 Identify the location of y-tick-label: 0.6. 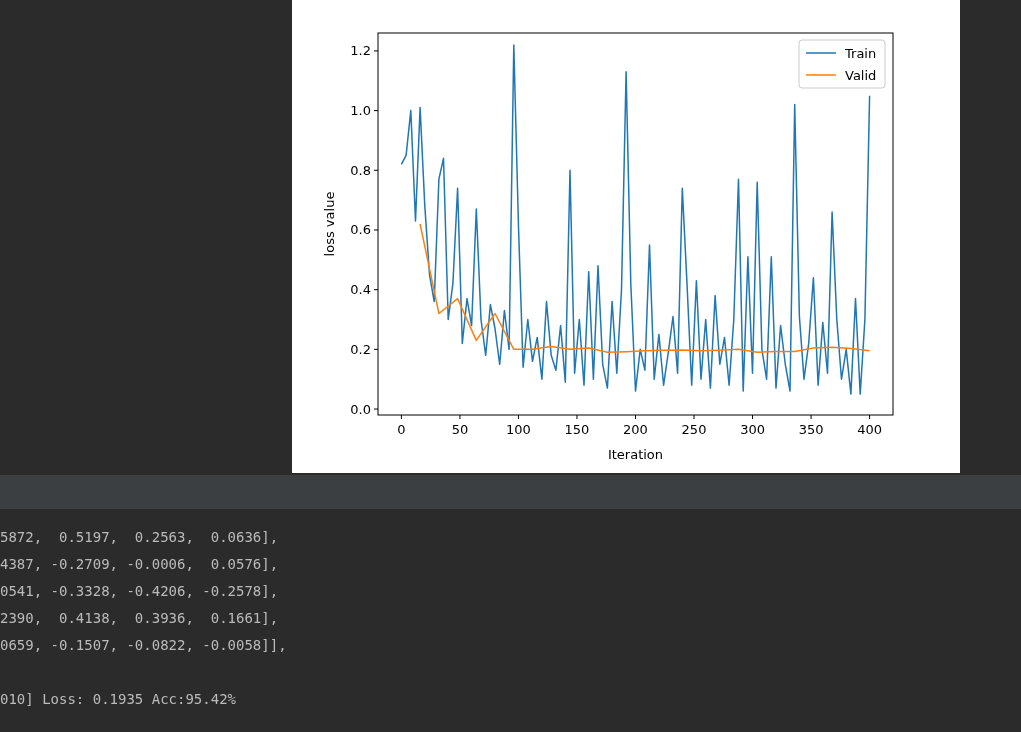
(360, 230).